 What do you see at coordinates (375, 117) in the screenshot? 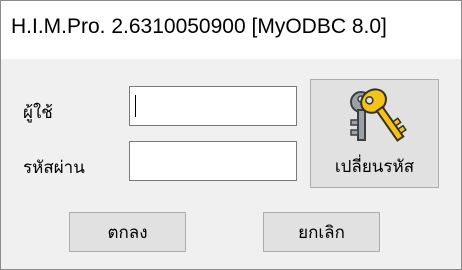
I see `keys-icon` at bounding box center [375, 117].